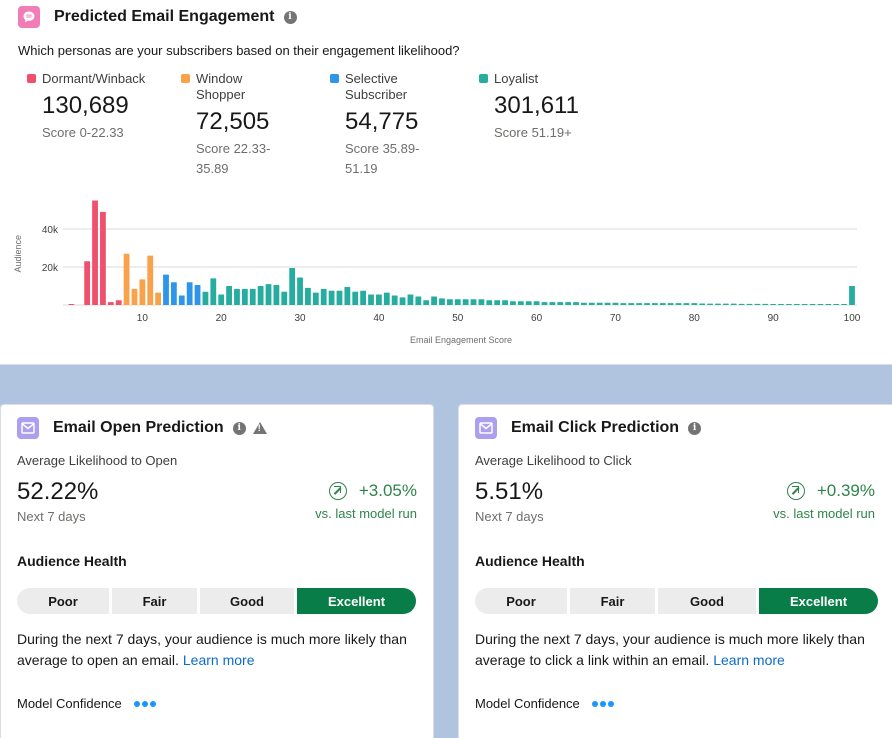 This screenshot has width=892, height=738. What do you see at coordinates (233, 158) in the screenshot?
I see `persona-range: Score 22.33-35.89` at bounding box center [233, 158].